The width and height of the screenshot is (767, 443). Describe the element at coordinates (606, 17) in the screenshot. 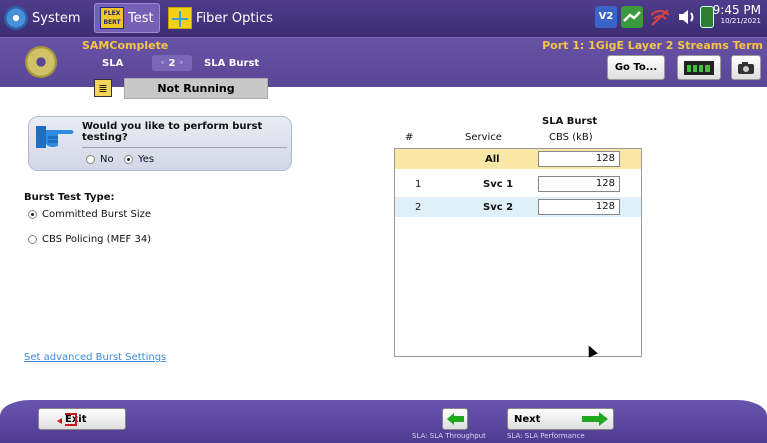

I see `v2-status-icon: V2` at that location.